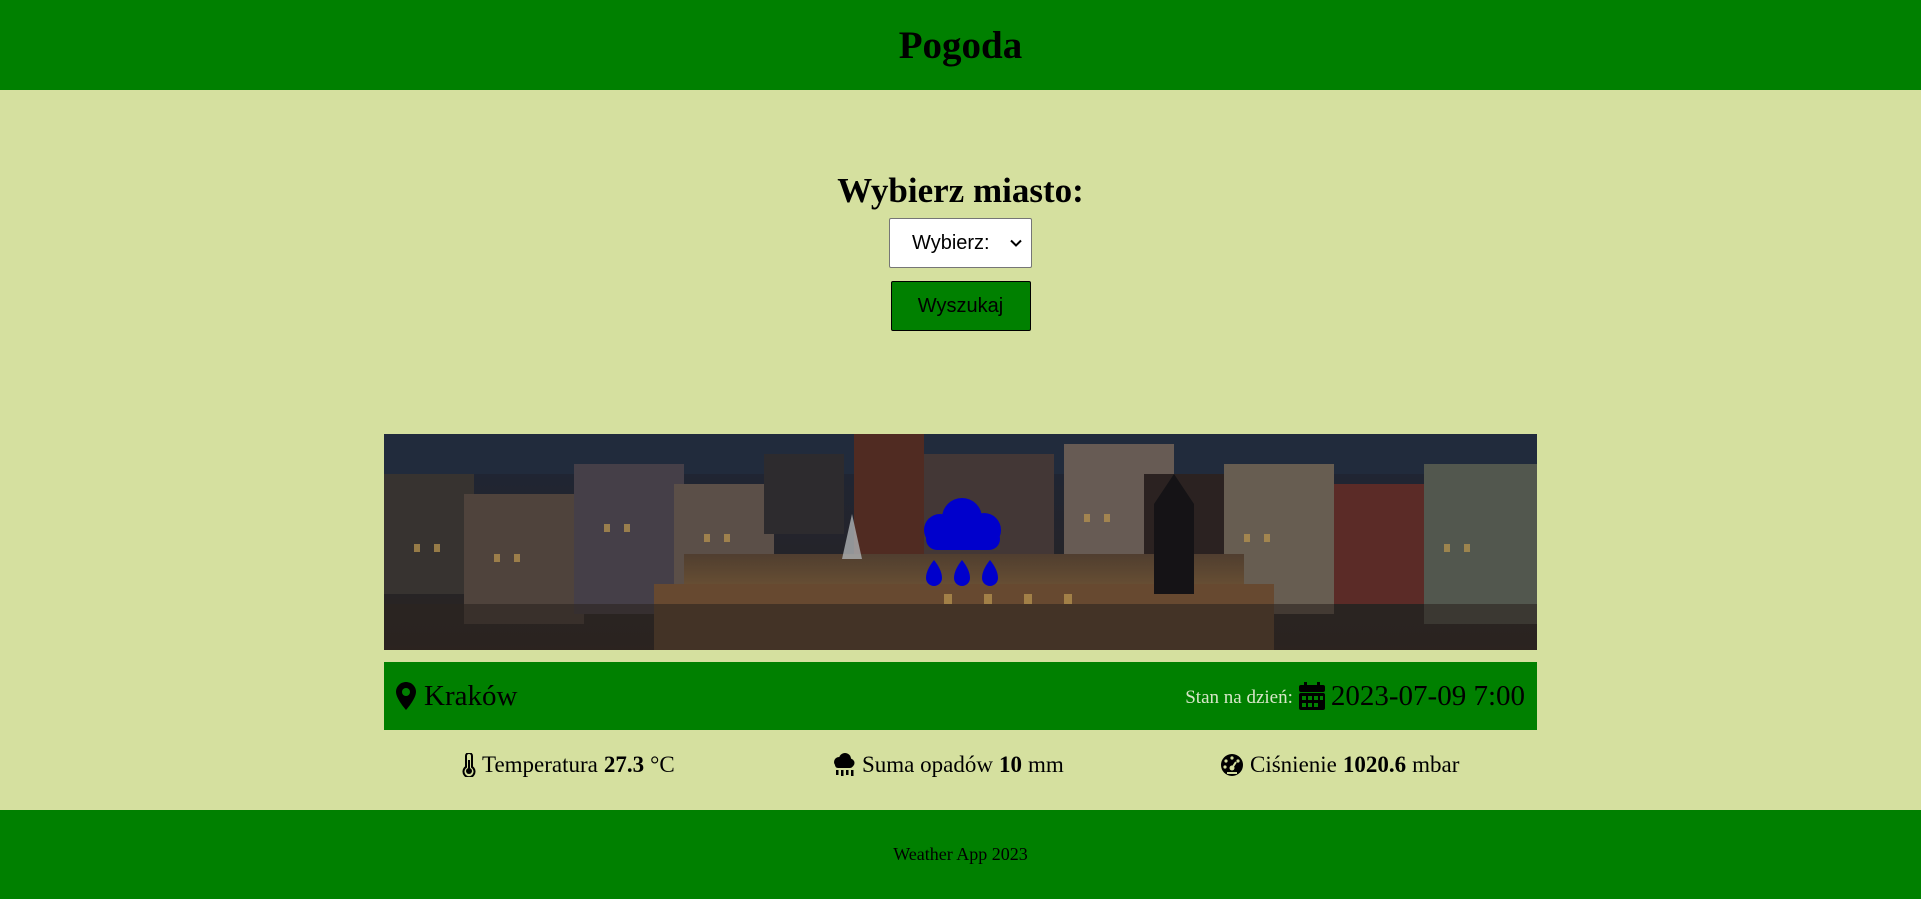  What do you see at coordinates (1339, 765) in the screenshot?
I see `pressure-stat: Ciśnienie 1020.6 mbar` at bounding box center [1339, 765].